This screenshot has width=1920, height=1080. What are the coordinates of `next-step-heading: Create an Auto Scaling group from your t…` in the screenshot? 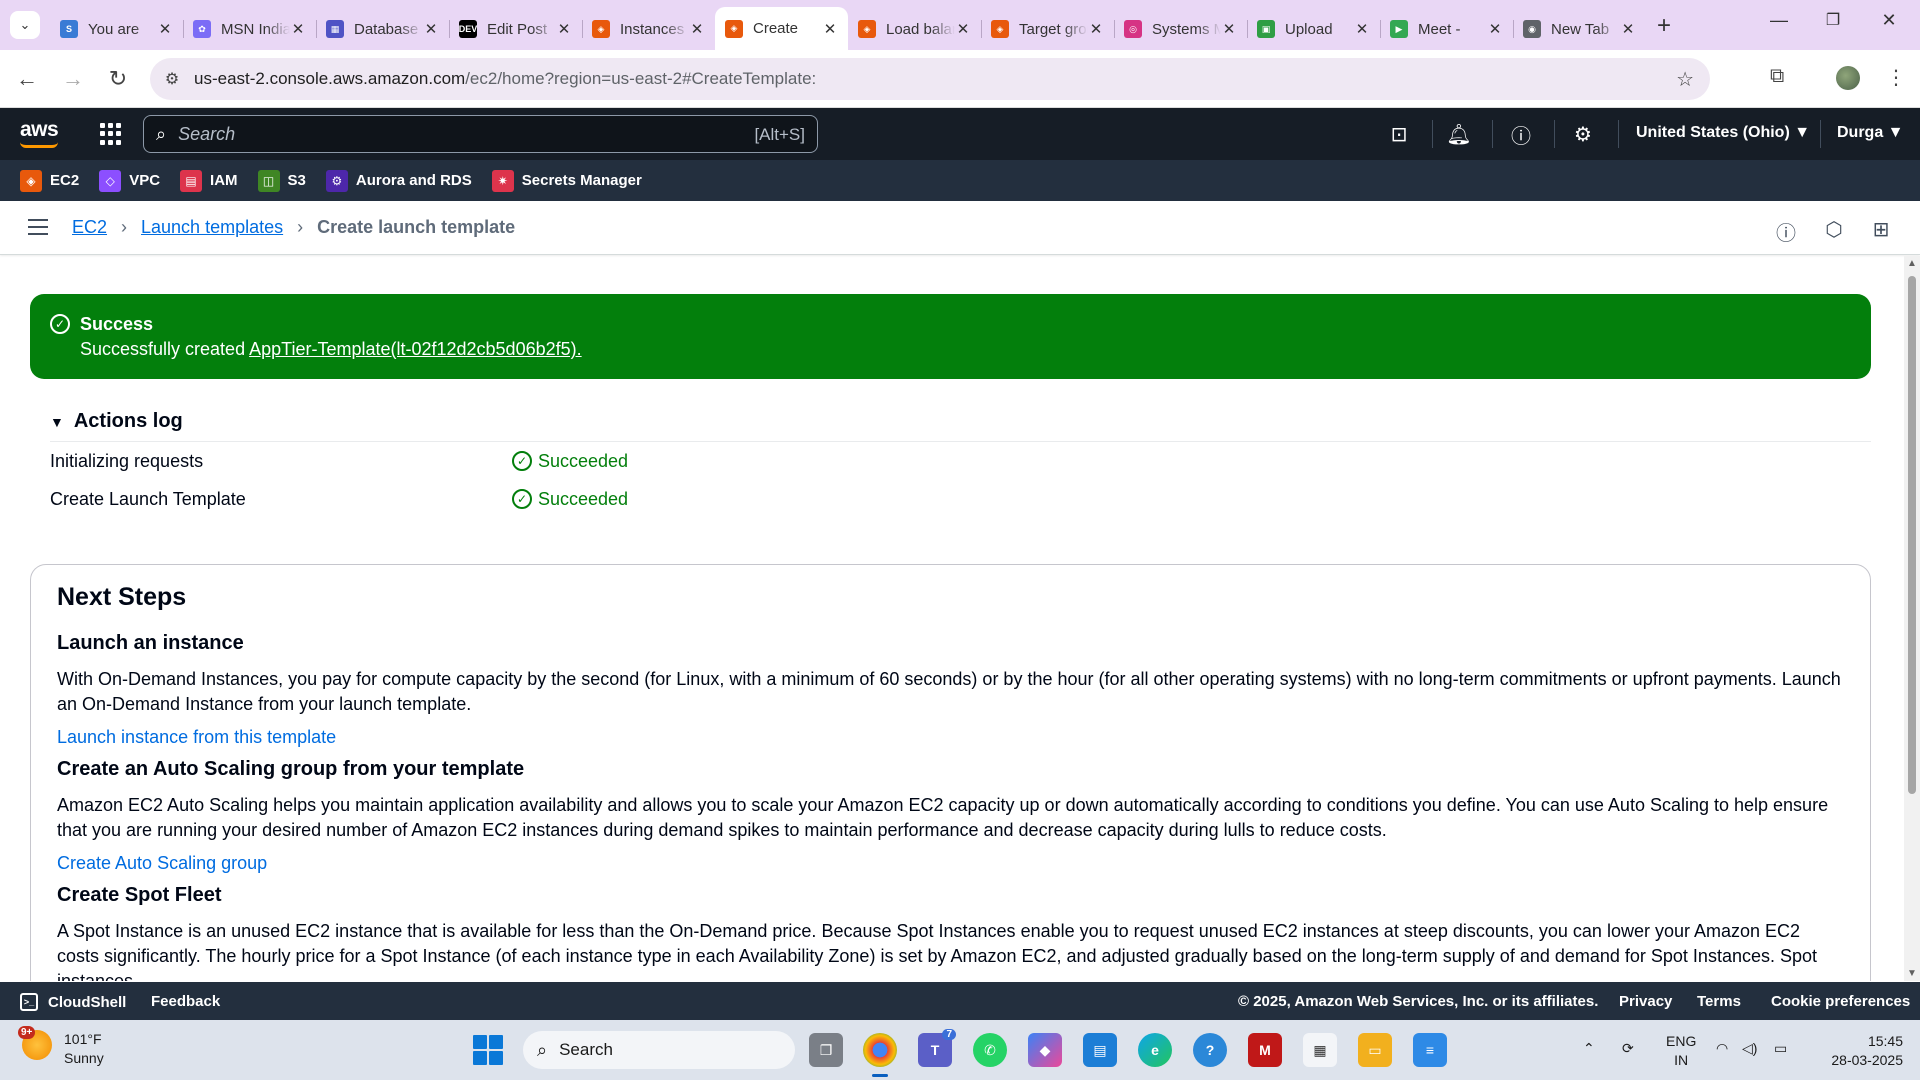 It's located at (291, 769).